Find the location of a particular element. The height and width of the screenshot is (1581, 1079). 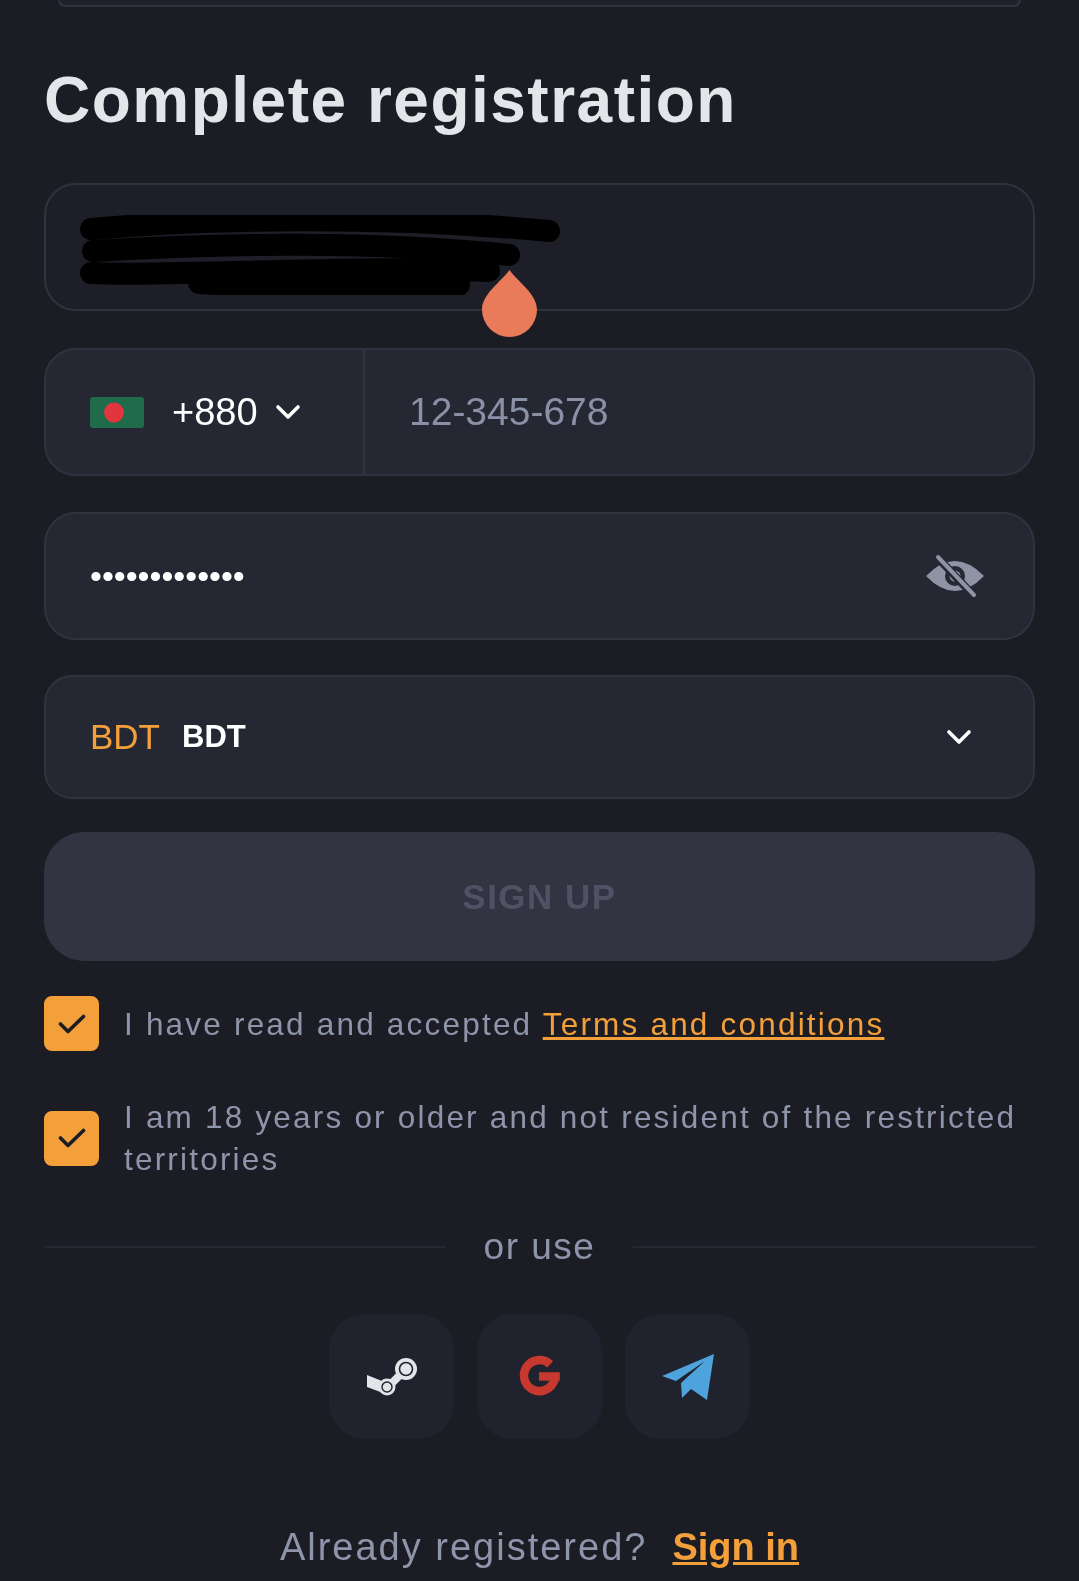

sign-in-prompt: Already registered? is located at coordinates (463, 1547).